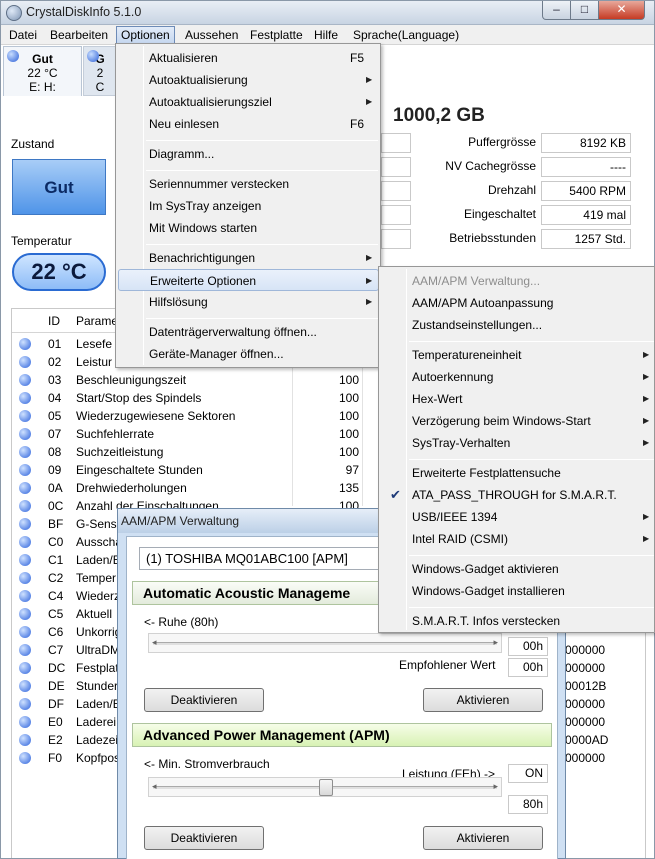 The width and height of the screenshot is (655, 859). Describe the element at coordinates (211, 35) in the screenshot. I see `menu-aussehen: Aussehen` at that location.